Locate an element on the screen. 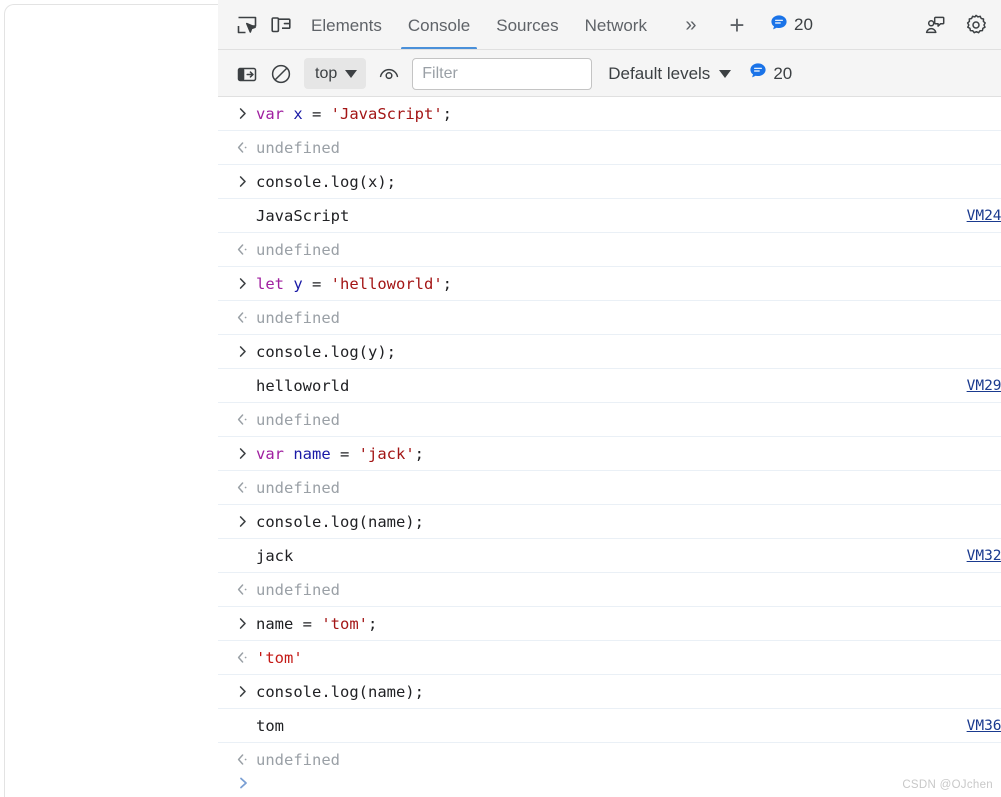 This screenshot has height=797, width=1001. console-sidebar-icon is located at coordinates (247, 74).